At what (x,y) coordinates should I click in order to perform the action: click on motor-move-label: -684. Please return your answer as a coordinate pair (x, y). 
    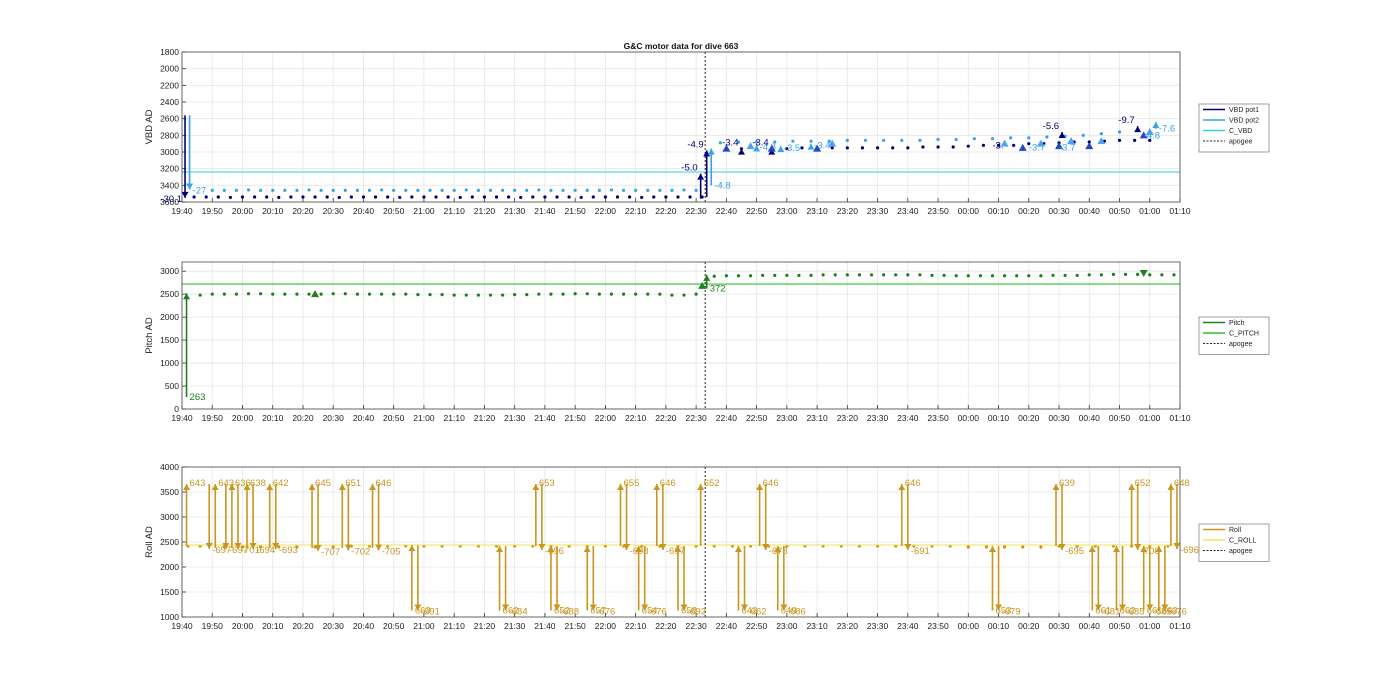
    Looking at the image, I should click on (518, 612).